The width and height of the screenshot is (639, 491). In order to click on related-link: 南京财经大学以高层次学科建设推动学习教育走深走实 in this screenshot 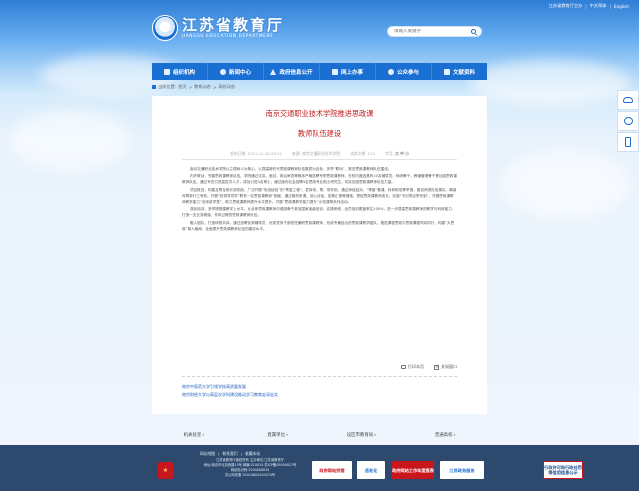, I will do `click(230, 395)`.